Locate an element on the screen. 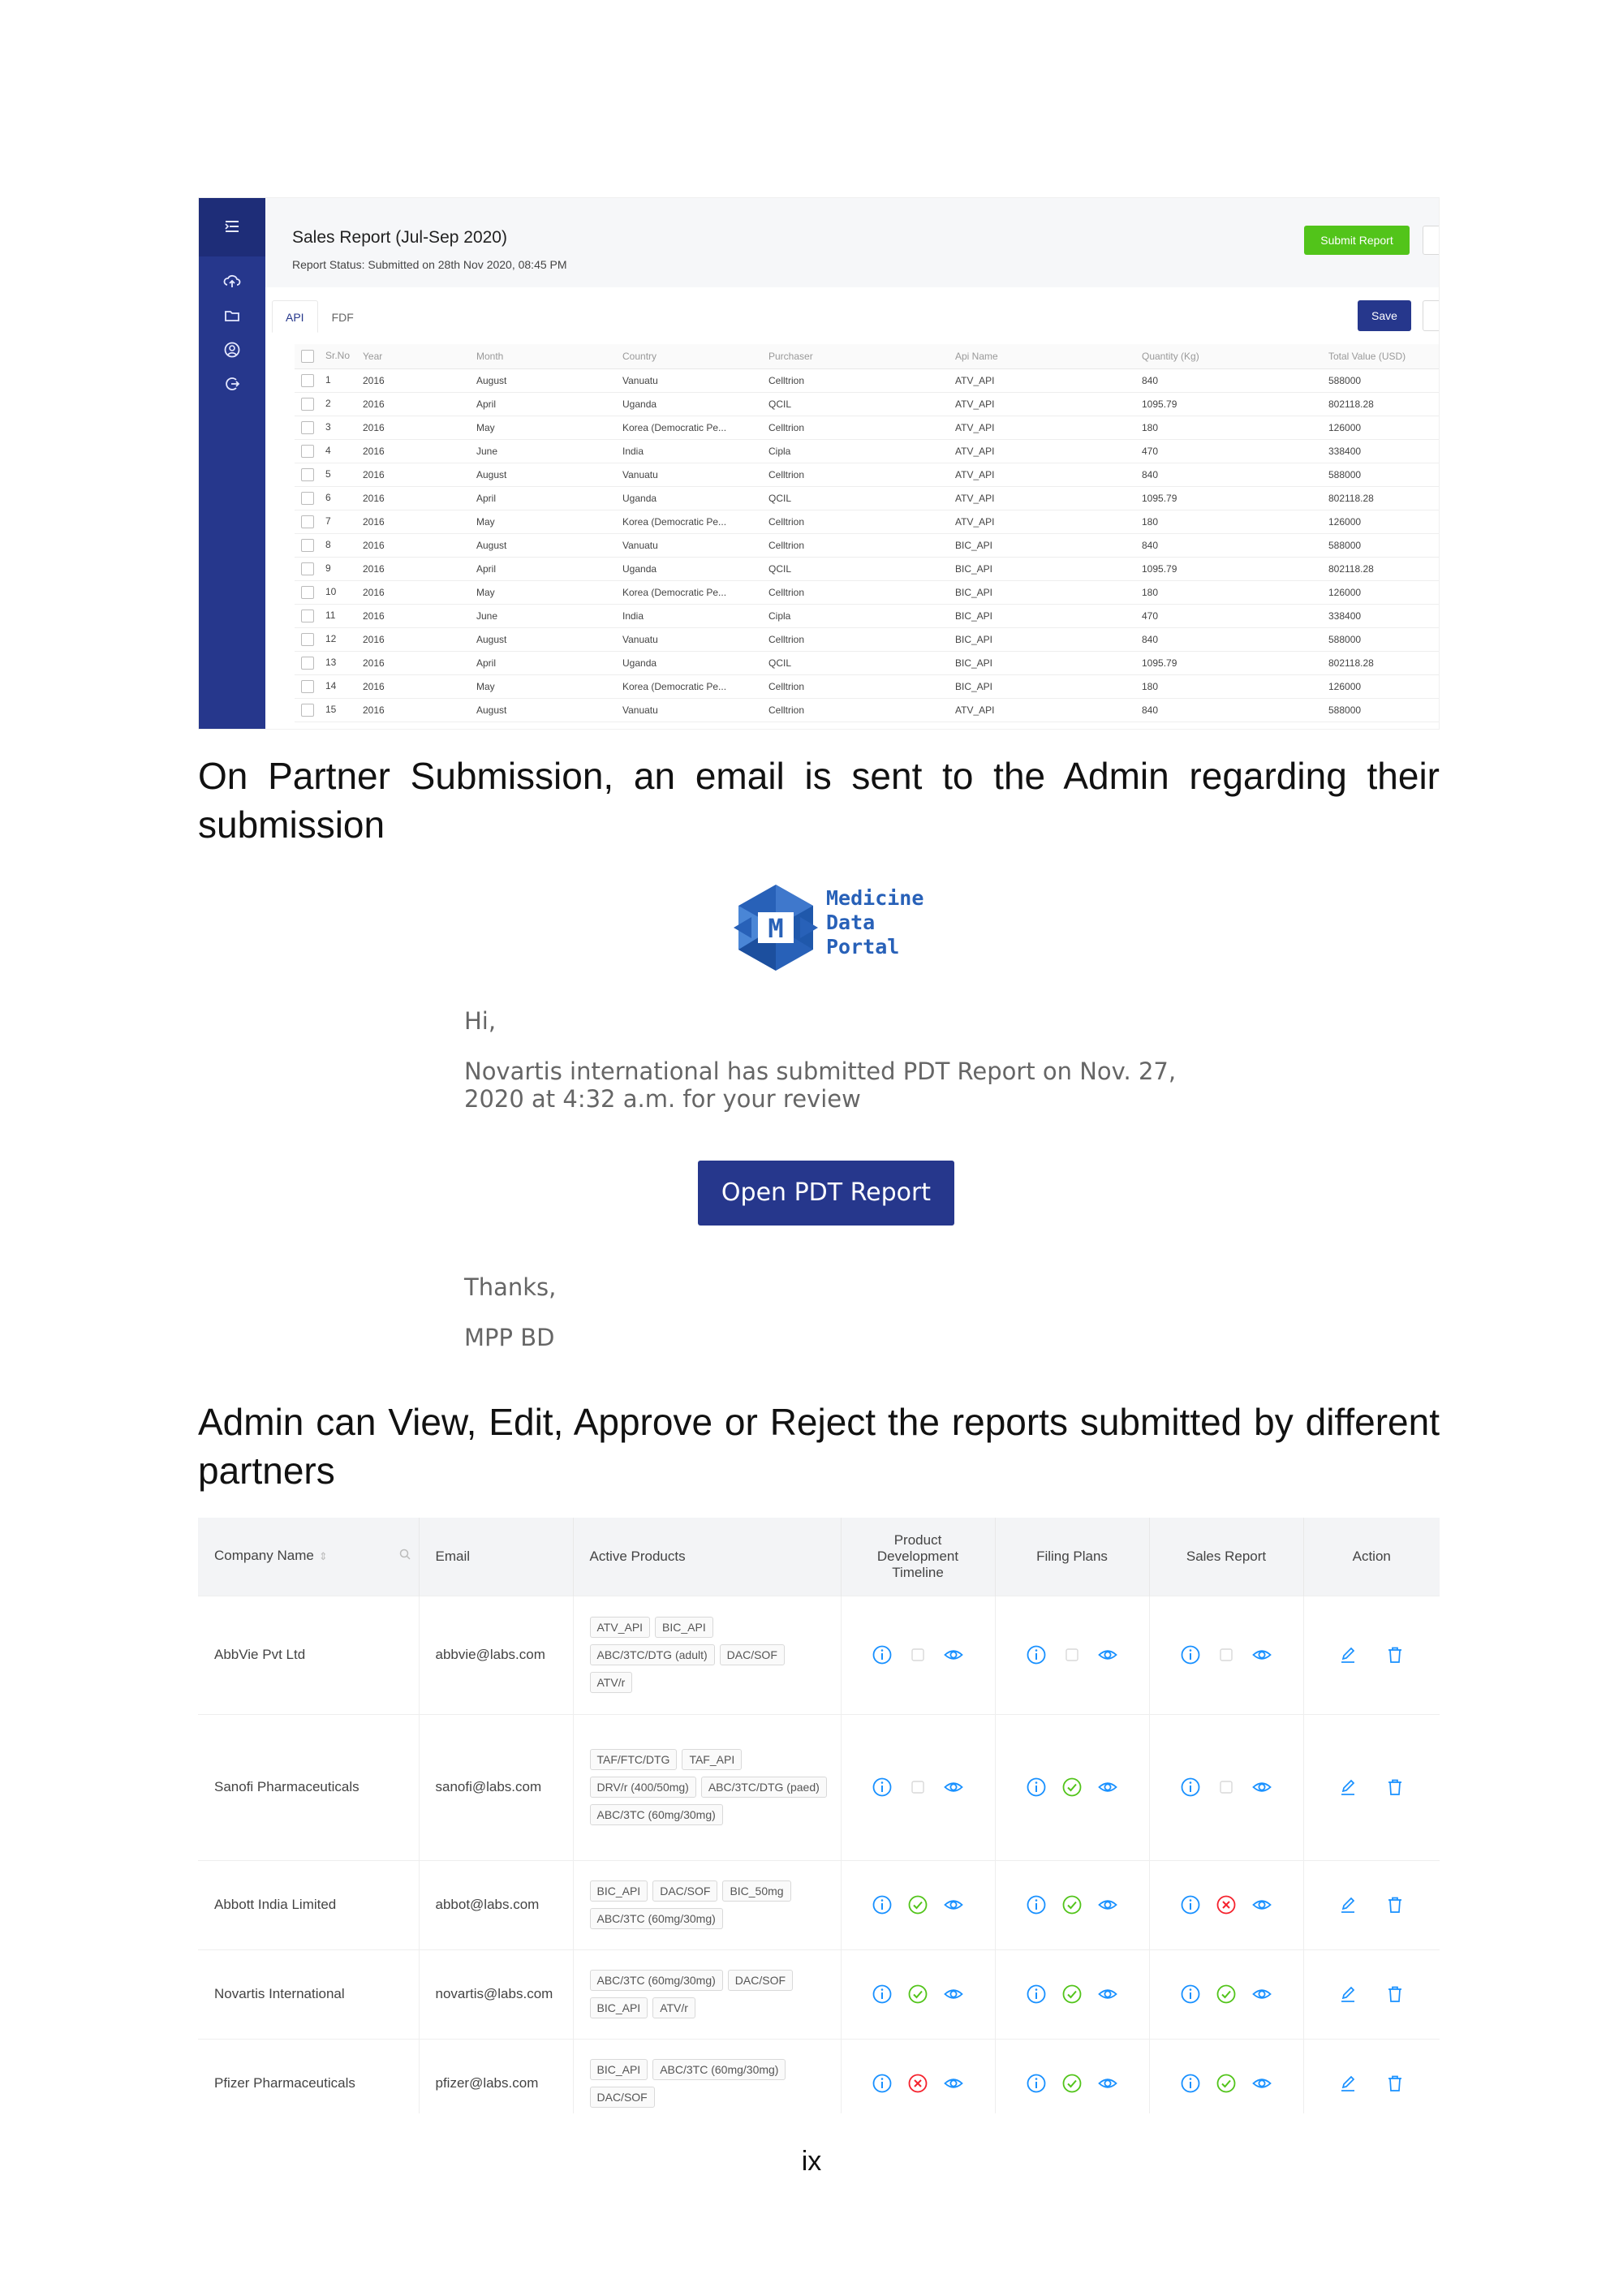 This screenshot has height=2296, width=1623. logout-icon is located at coordinates (232, 385).